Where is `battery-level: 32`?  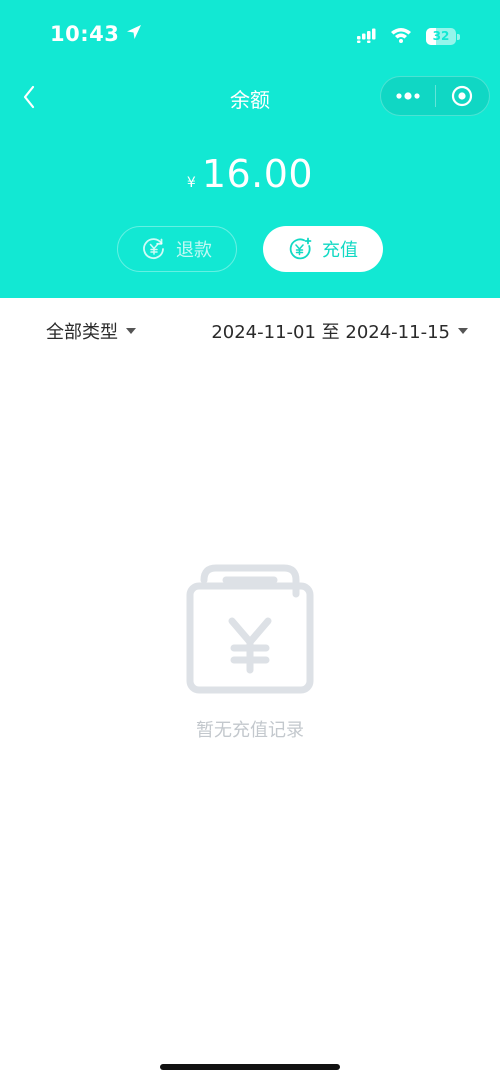
battery-level: 32 is located at coordinates (441, 36).